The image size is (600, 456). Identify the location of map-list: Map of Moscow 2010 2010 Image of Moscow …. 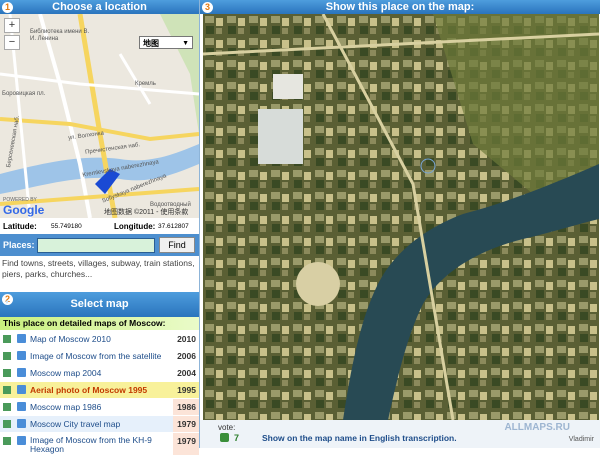
(99, 393).